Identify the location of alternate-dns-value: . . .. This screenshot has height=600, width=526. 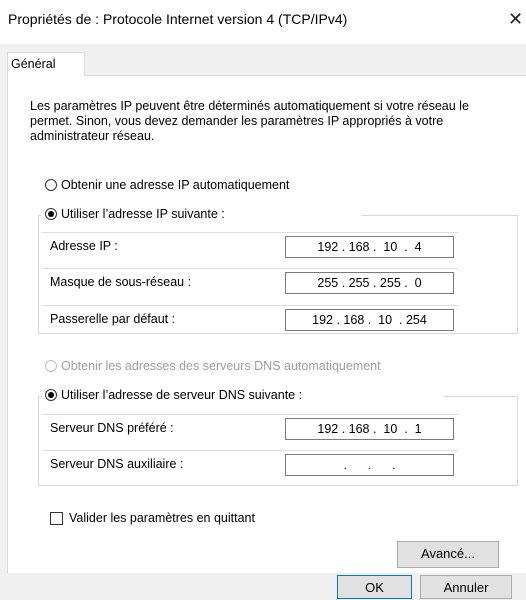
(369, 465).